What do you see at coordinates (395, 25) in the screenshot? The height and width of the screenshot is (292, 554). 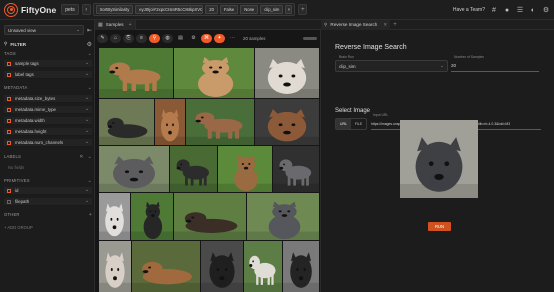 I see `add-panel-icon: +` at bounding box center [395, 25].